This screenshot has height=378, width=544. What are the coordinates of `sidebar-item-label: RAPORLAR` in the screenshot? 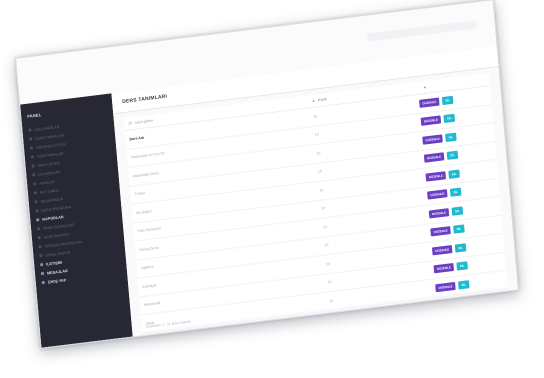 It's located at (53, 218).